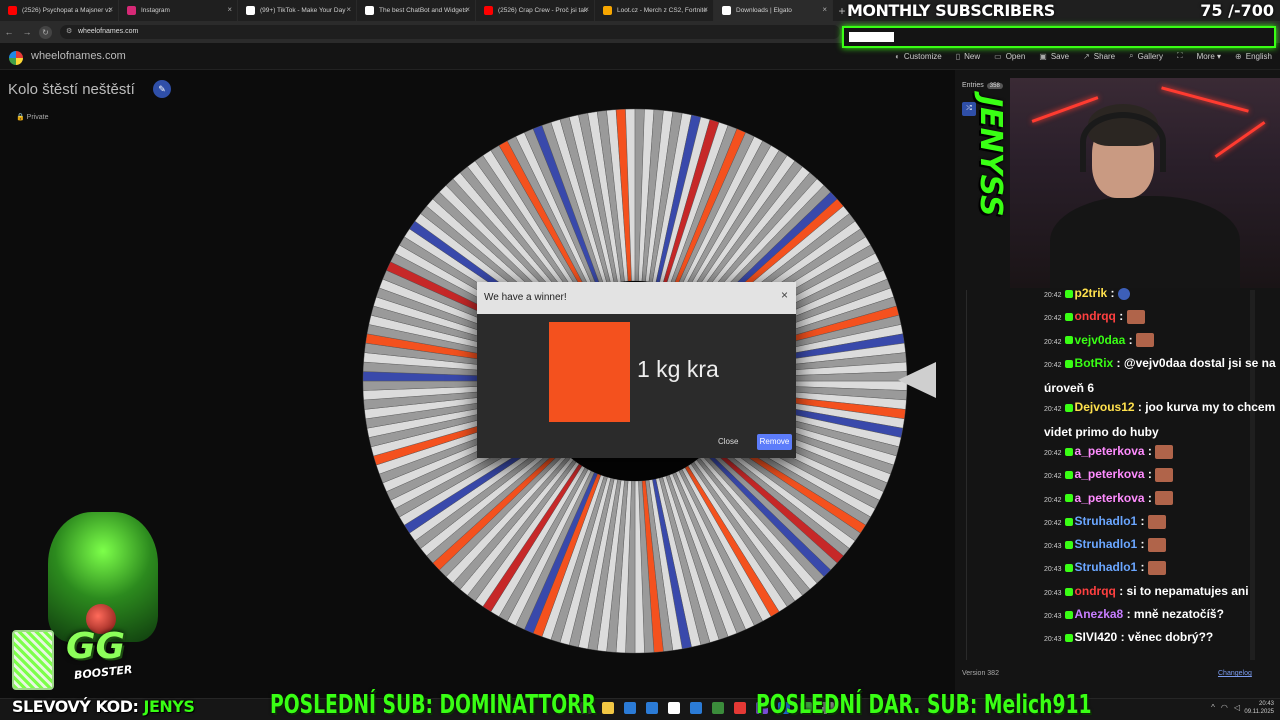 This screenshot has height=720, width=1280. What do you see at coordinates (178, 10) in the screenshot?
I see `tab-1: Instagram ×` at bounding box center [178, 10].